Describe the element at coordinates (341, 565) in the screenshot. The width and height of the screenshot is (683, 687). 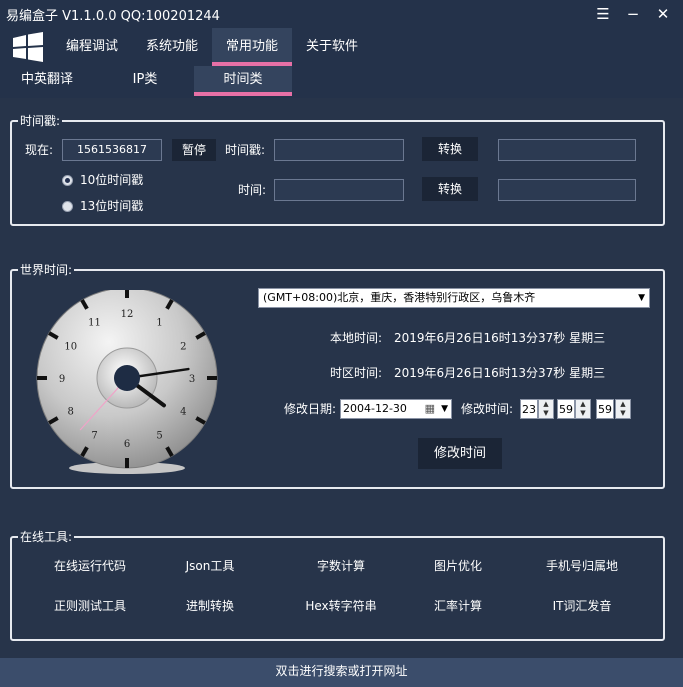
I see `tool-word-count: 字数计算` at that location.